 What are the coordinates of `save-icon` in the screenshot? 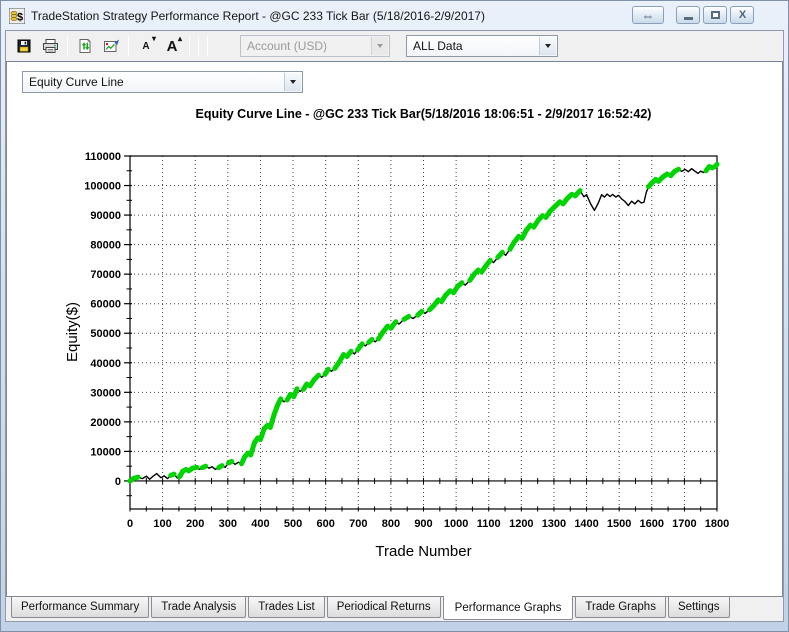 It's located at (24, 46).